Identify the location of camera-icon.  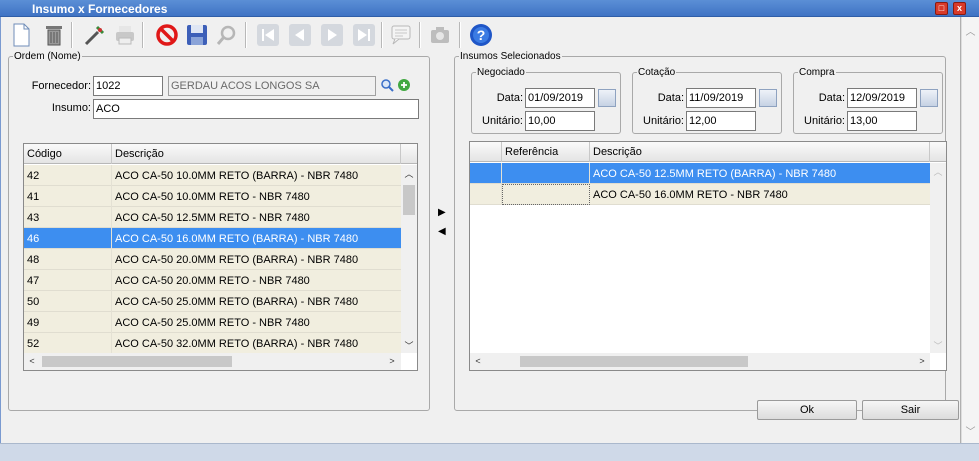
(440, 35).